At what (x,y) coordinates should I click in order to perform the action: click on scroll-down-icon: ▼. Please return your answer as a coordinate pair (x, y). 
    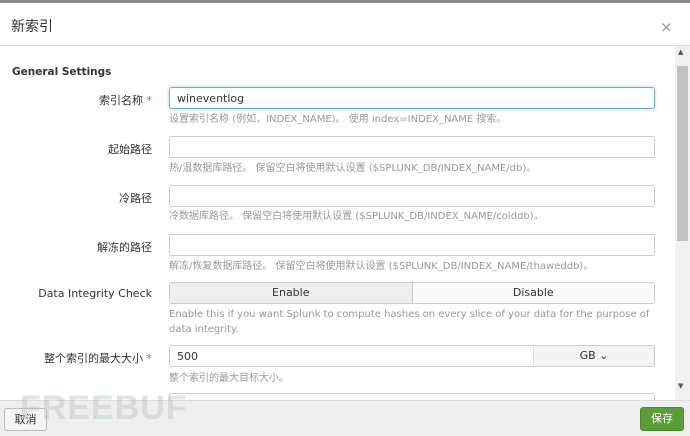
    Looking at the image, I should click on (680, 386).